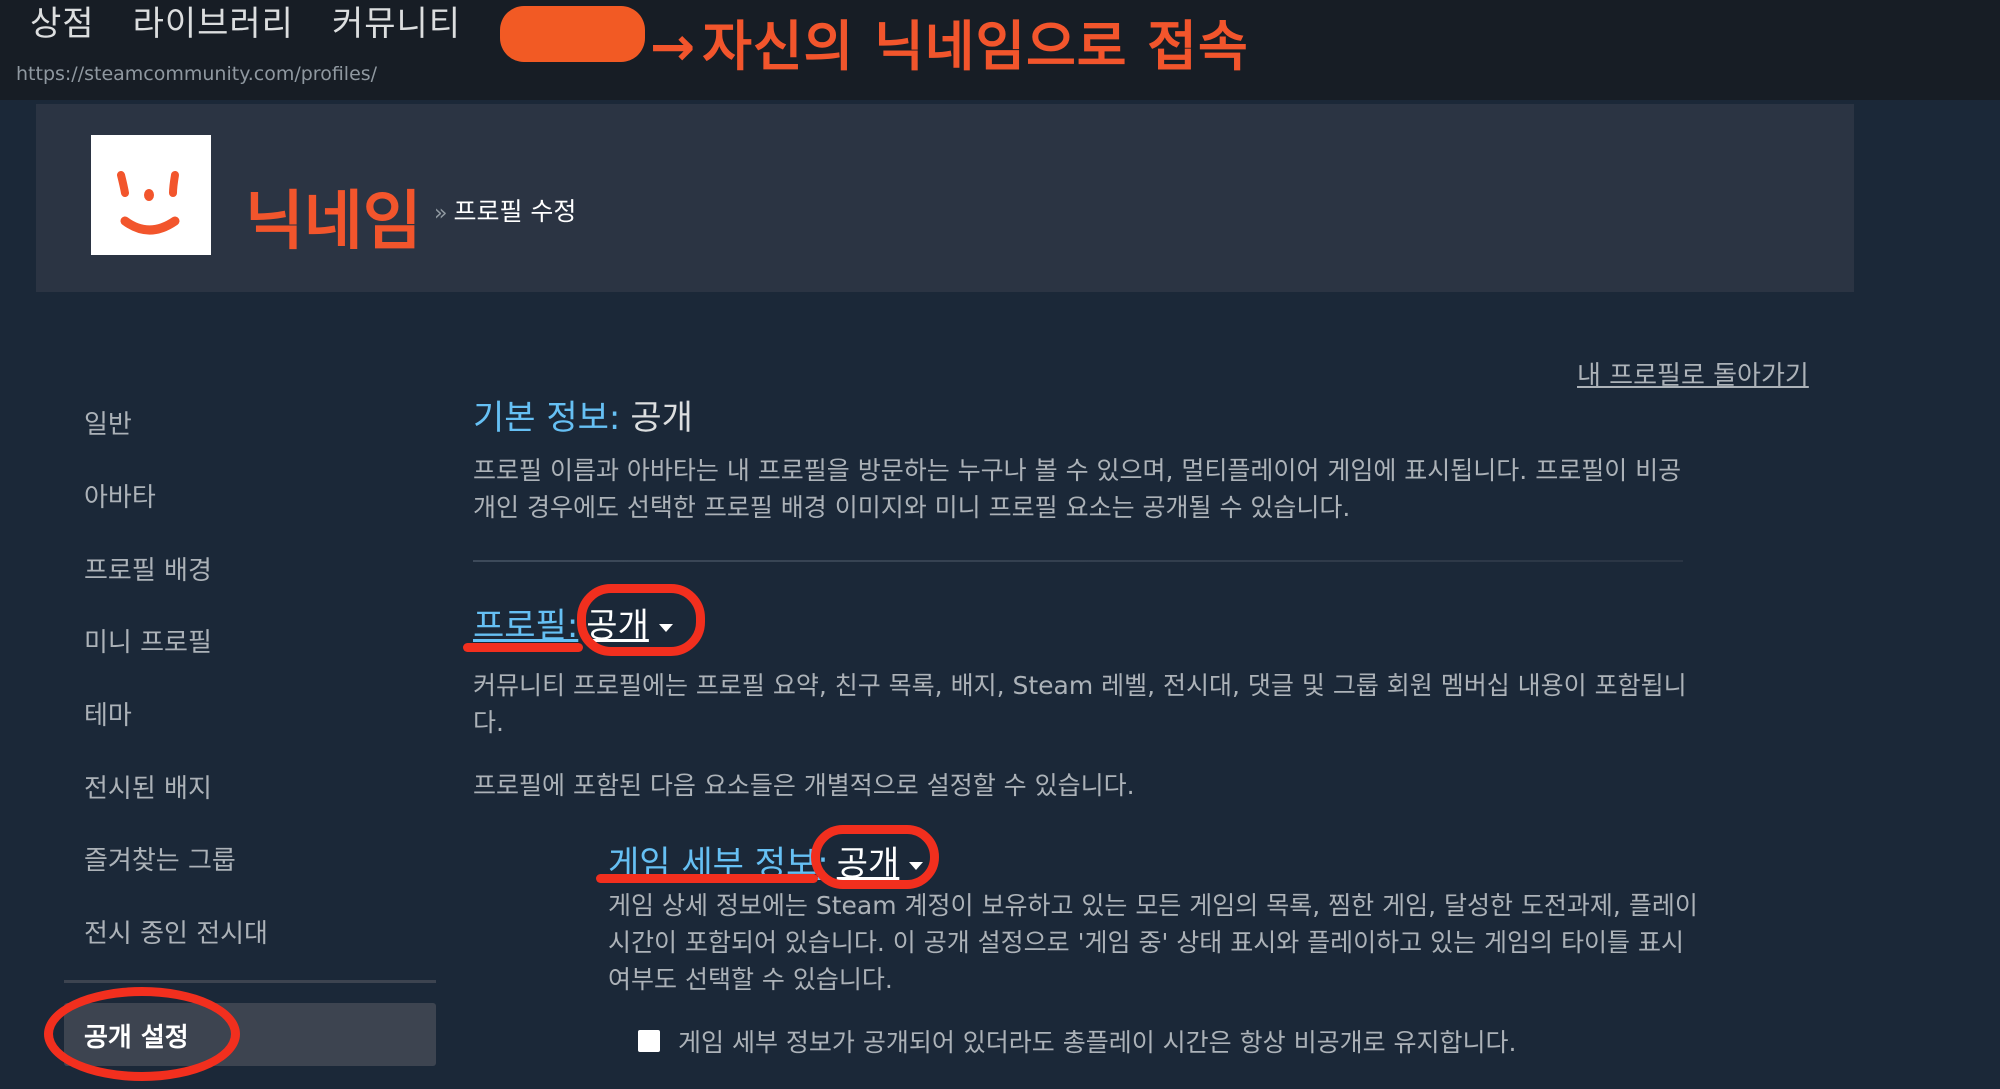 The width and height of the screenshot is (2000, 1089). Describe the element at coordinates (641, 620) in the screenshot. I see `annotation-circle-profile-dropdown` at that location.